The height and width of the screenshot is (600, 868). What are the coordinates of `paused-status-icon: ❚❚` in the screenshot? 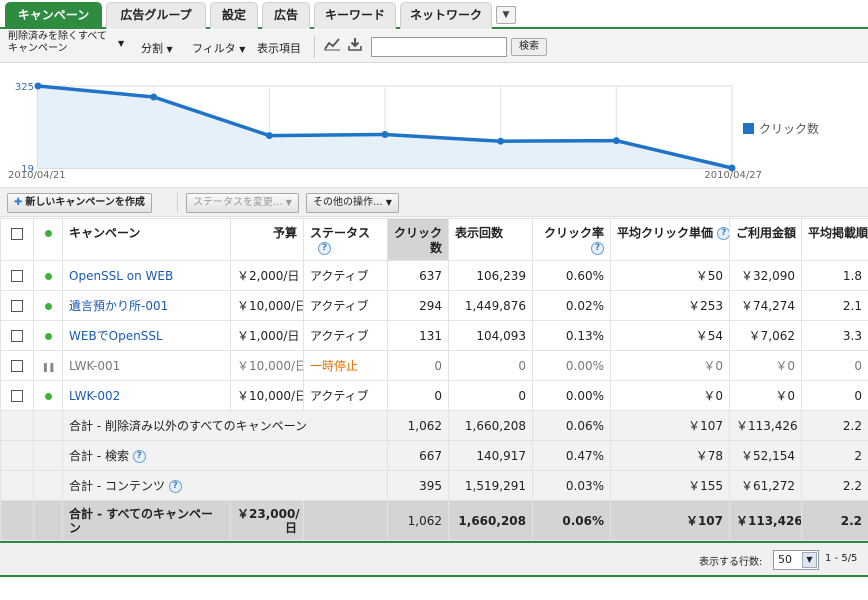 It's located at (48, 368).